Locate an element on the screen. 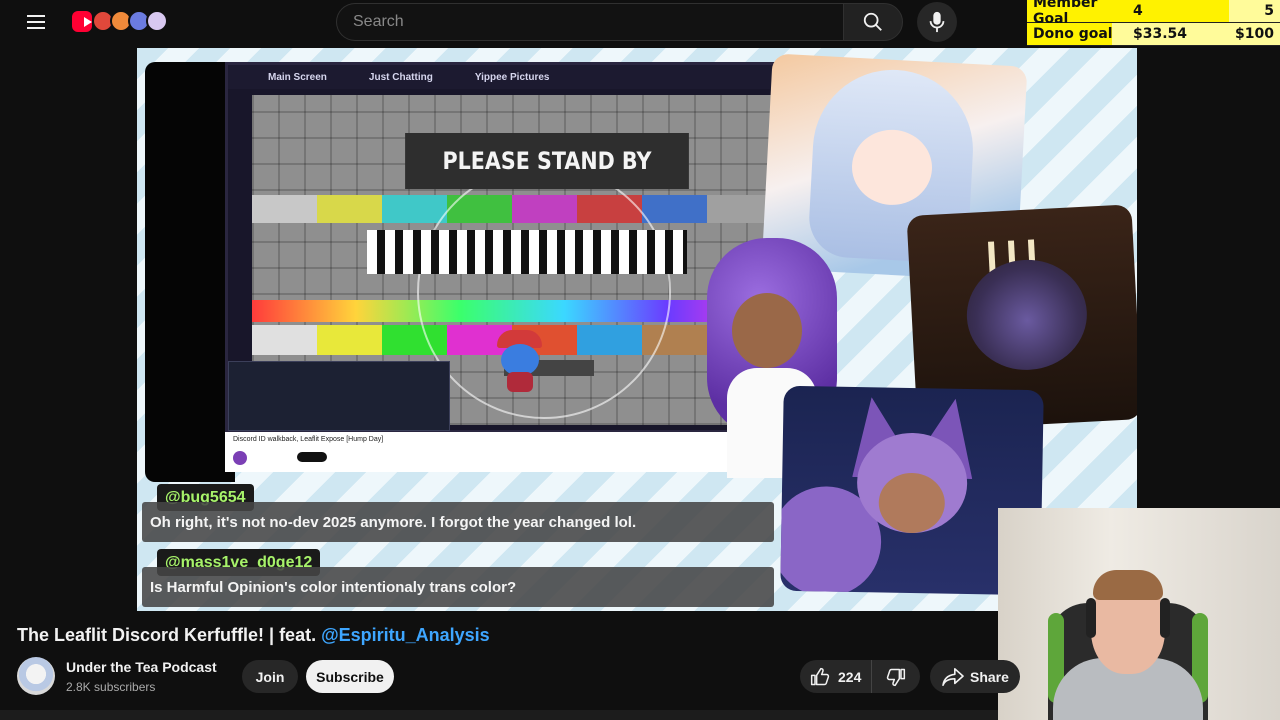 This screenshot has height=720, width=1280. voice-search-button is located at coordinates (937, 22).